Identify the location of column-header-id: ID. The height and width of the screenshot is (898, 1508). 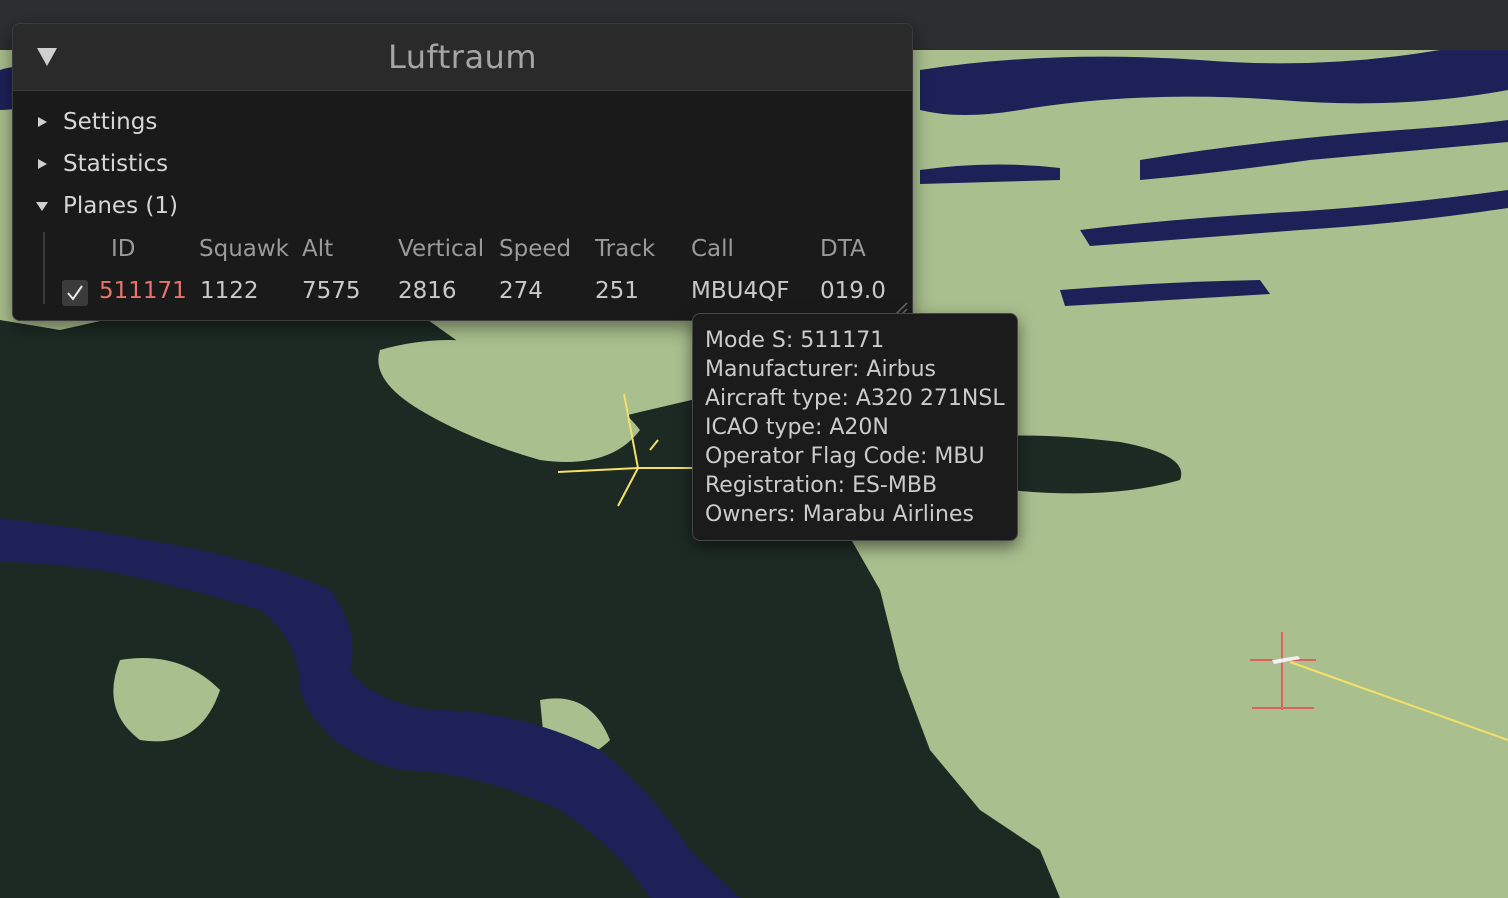
(123, 249).